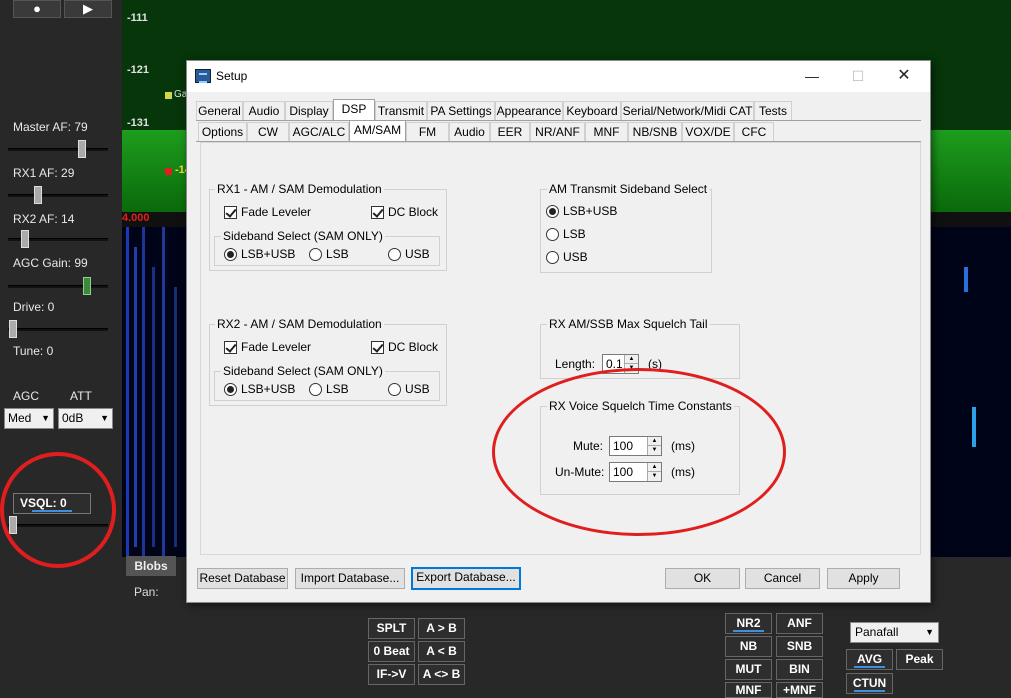 This screenshot has height=698, width=1011. I want to click on rx2-fade-leveler-label: Fade Leveler, so click(276, 347).